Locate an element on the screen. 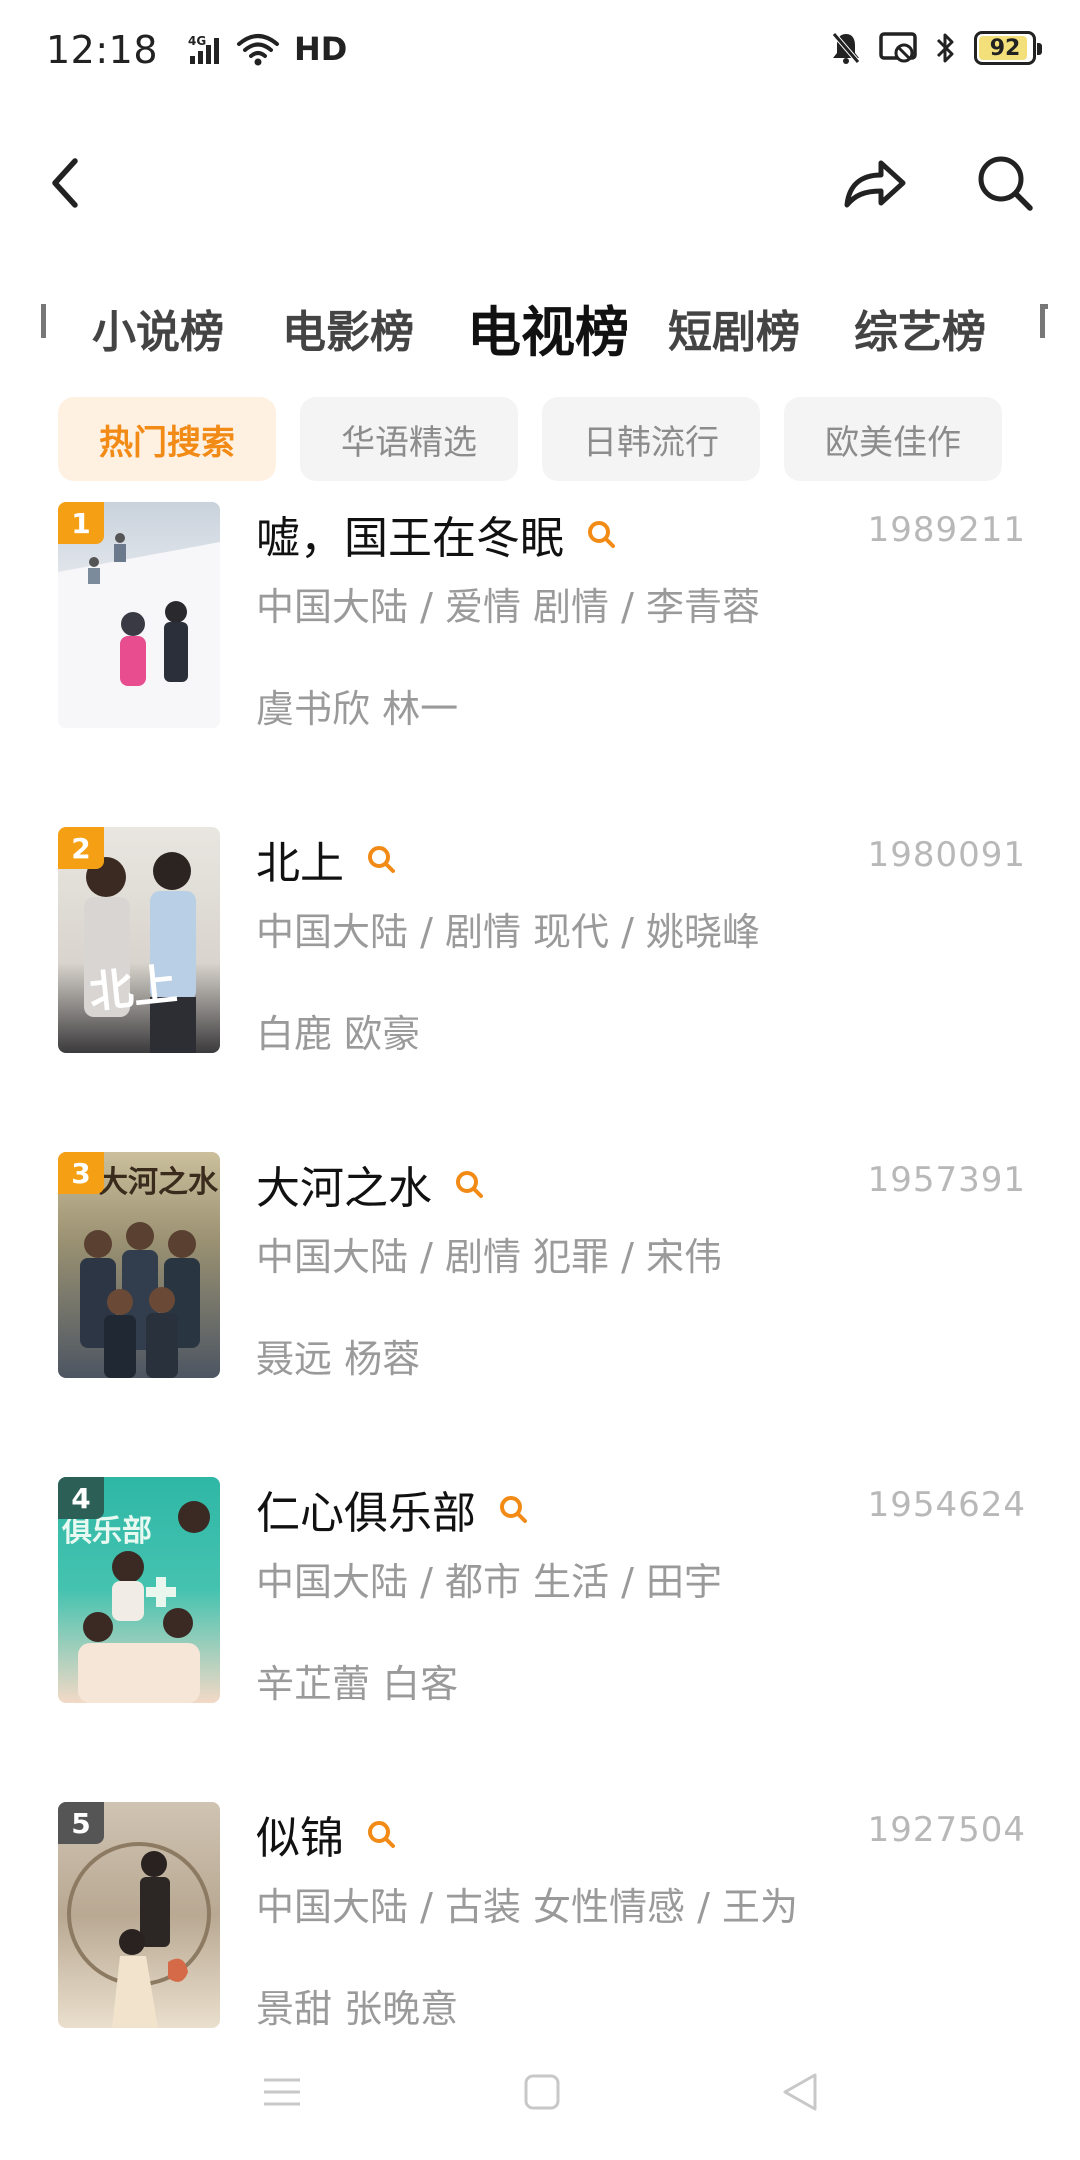  rank-badge: 1 is located at coordinates (81, 523).